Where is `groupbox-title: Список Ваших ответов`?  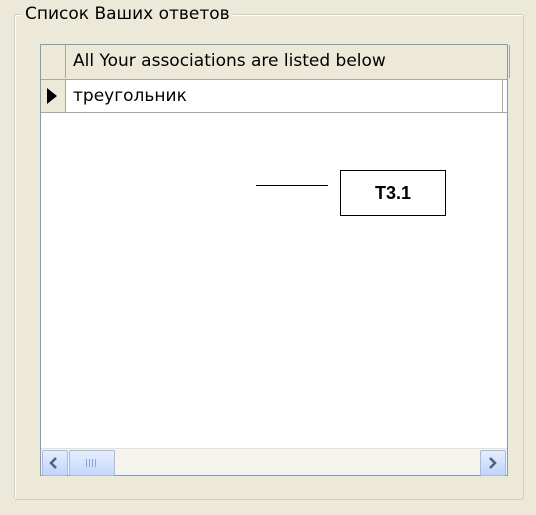
groupbox-title: Список Ваших ответов is located at coordinates (127, 14).